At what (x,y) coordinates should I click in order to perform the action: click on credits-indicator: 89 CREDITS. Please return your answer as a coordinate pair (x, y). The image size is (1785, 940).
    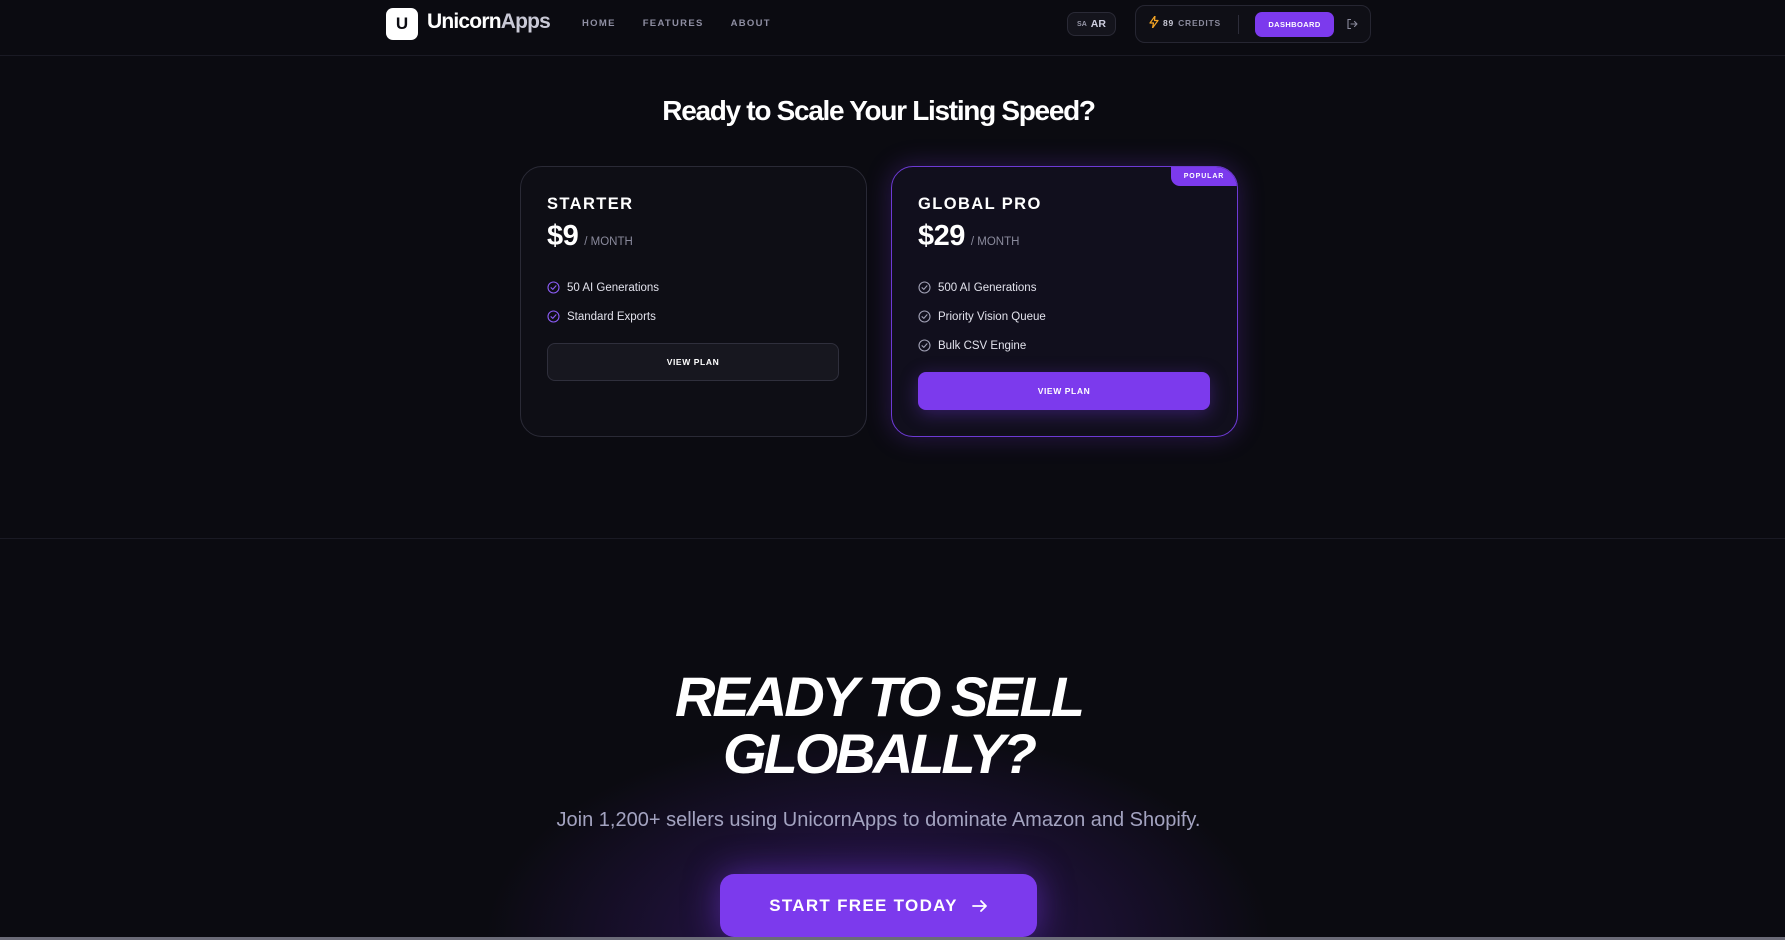
    Looking at the image, I should click on (1185, 22).